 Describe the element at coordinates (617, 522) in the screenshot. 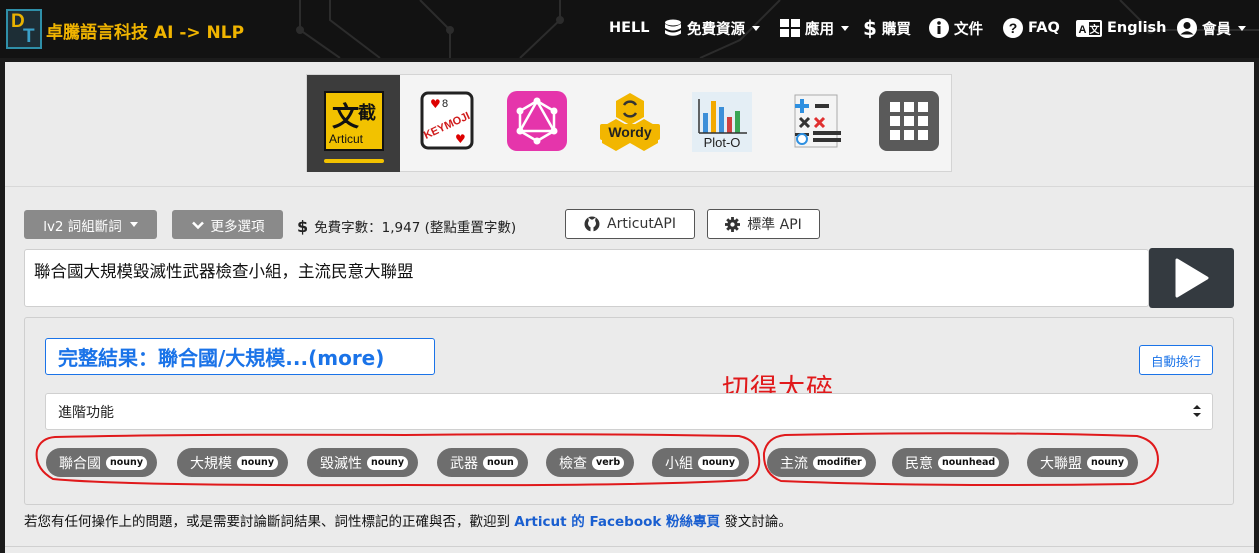

I see `facebook-fanpage-link: Articut 的 Facebook 粉絲專頁` at that location.